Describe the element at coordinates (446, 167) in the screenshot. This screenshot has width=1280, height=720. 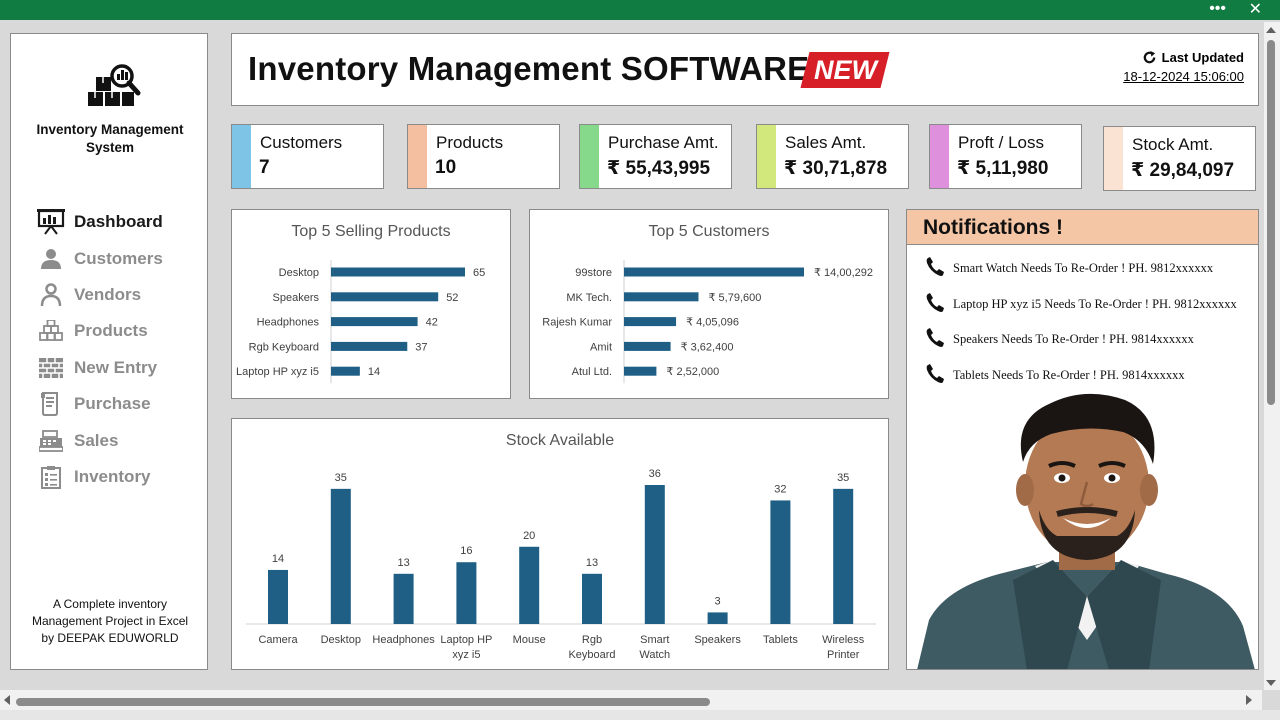
I see `kpi-value: 10` at that location.